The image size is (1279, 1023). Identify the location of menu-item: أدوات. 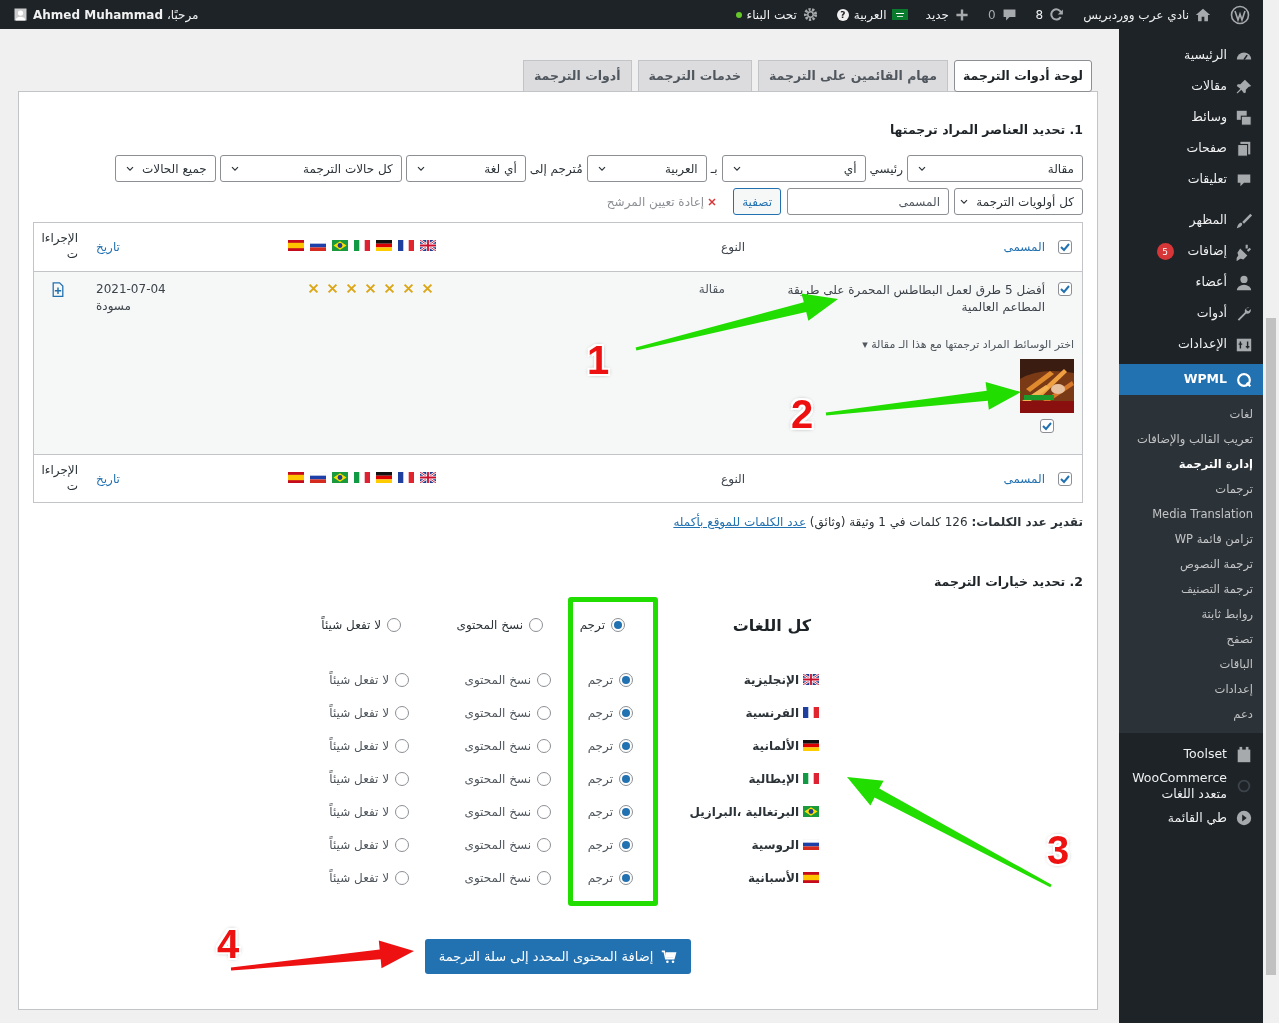
(1191, 313).